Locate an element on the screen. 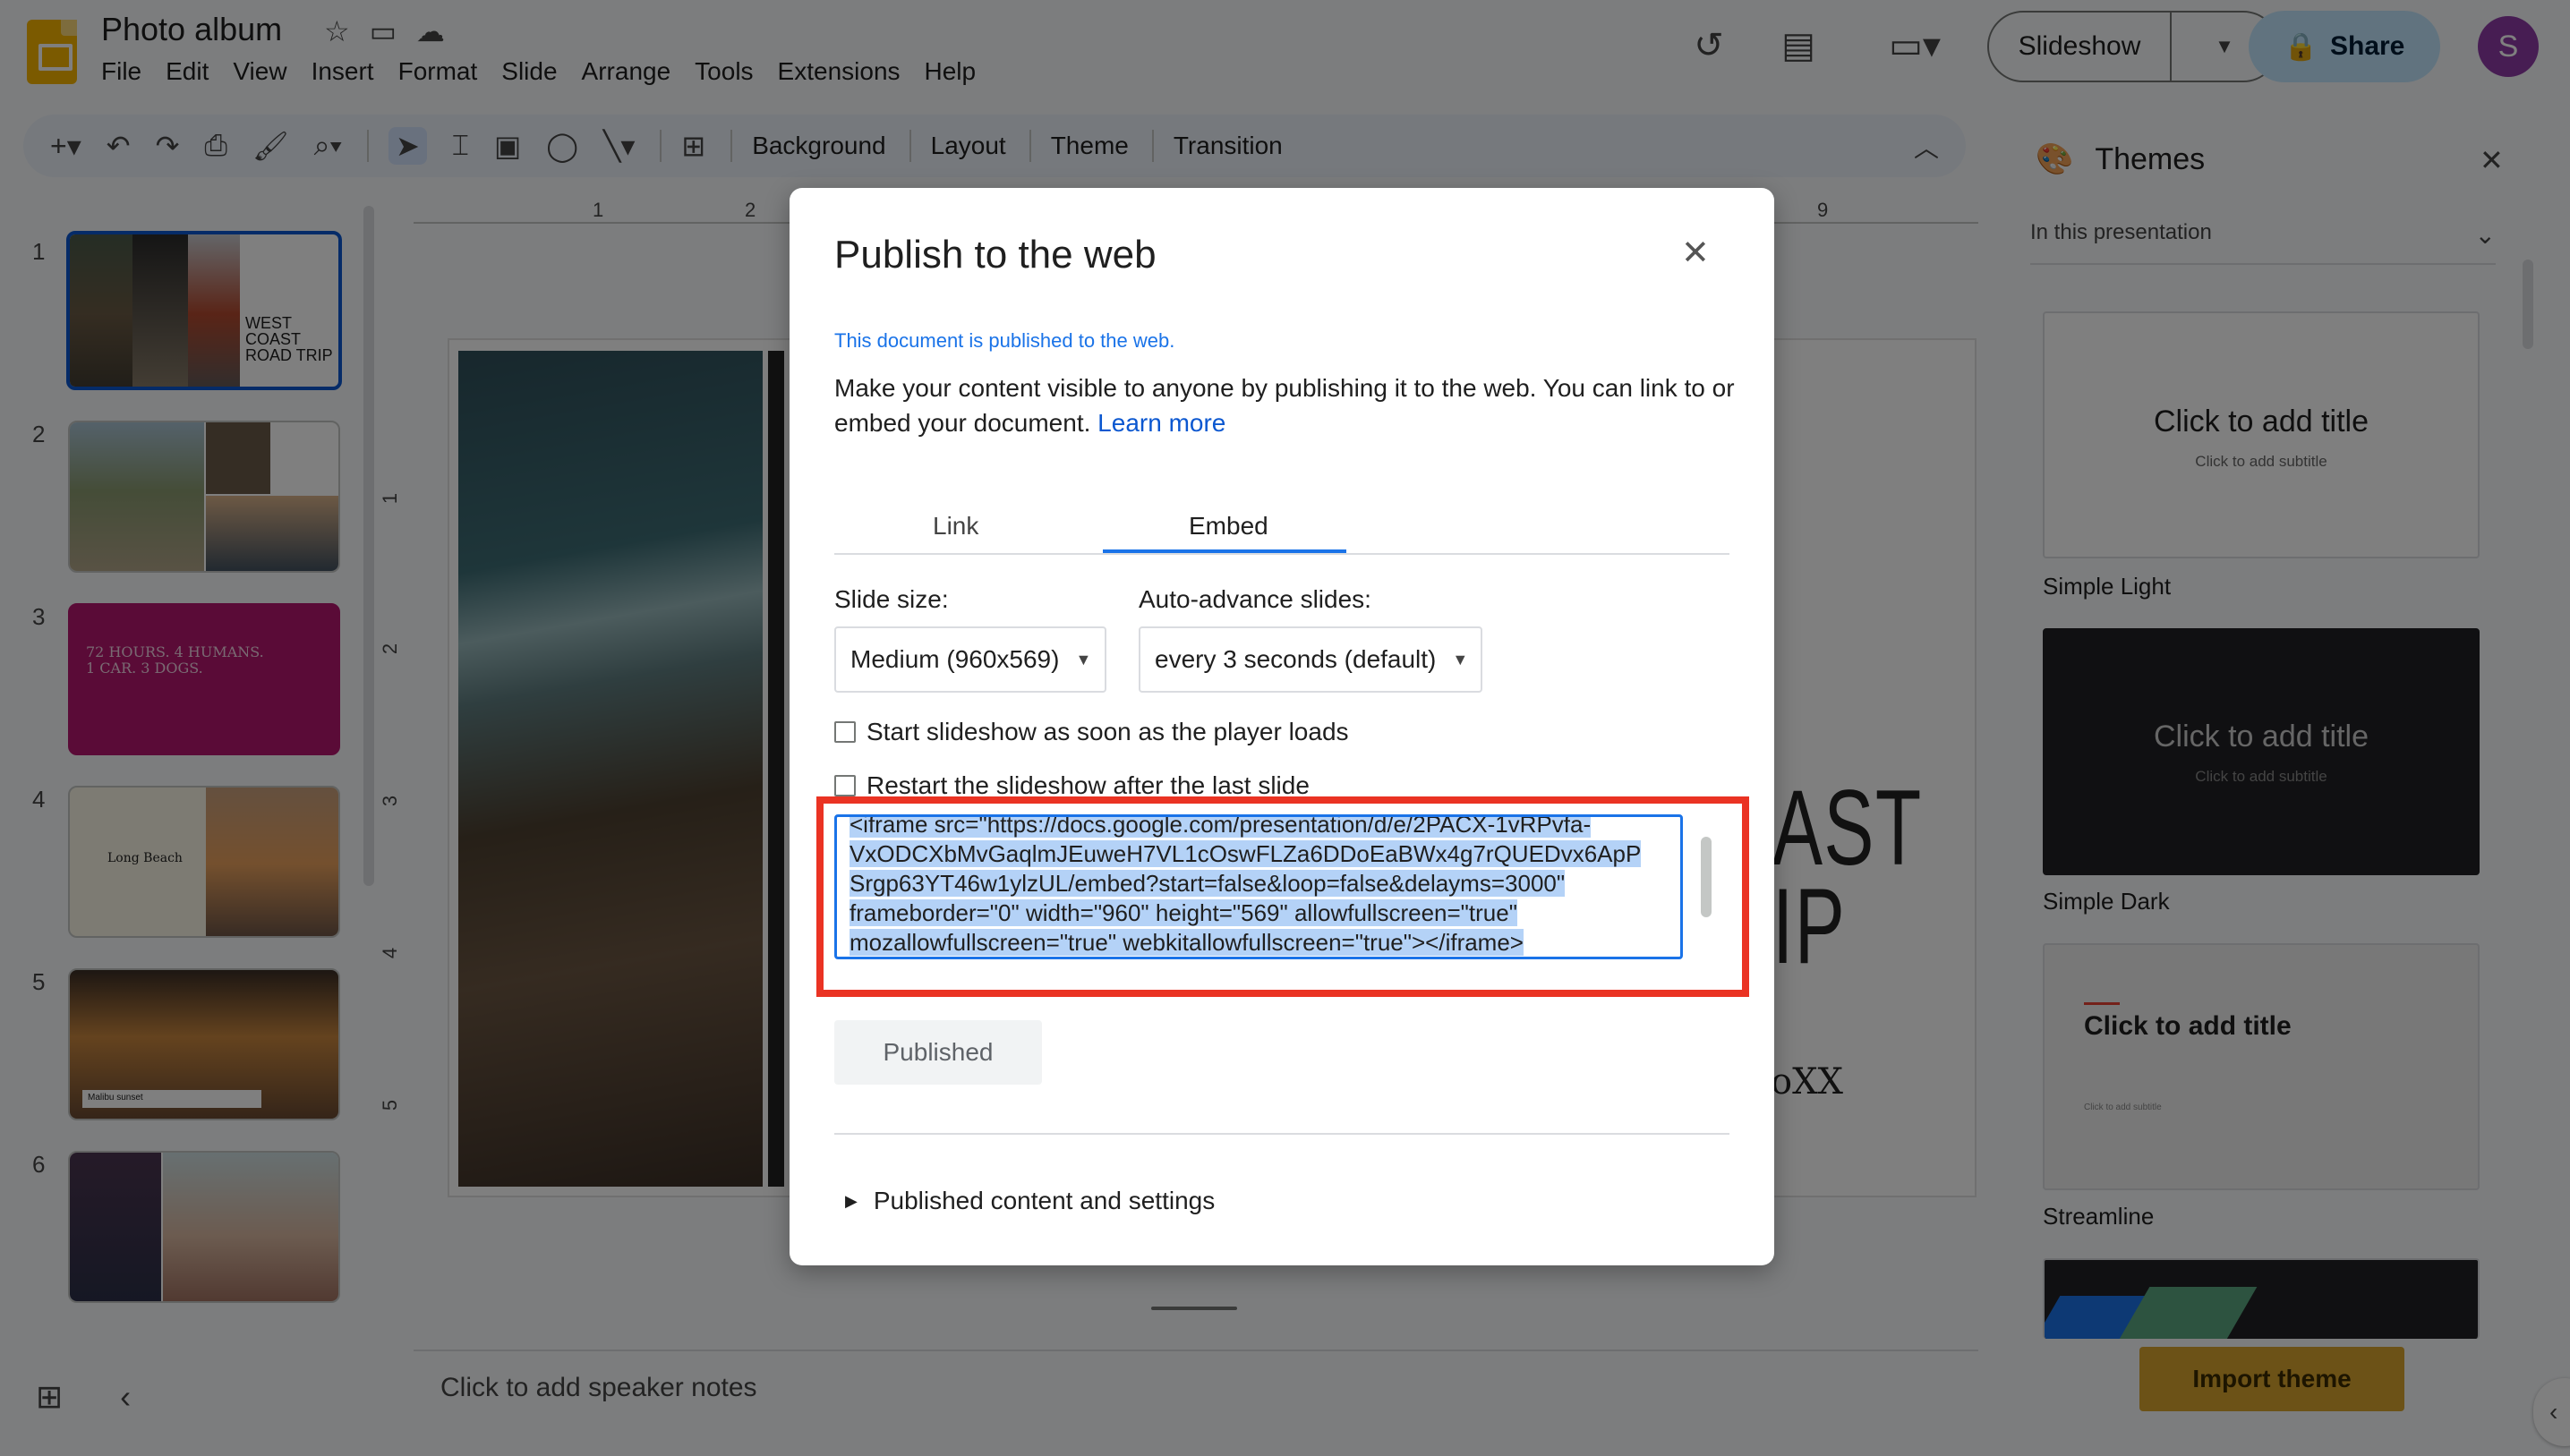 The width and height of the screenshot is (2570, 1456). published-settings-toggle: ▶ Published content and settings is located at coordinates (1030, 1201).